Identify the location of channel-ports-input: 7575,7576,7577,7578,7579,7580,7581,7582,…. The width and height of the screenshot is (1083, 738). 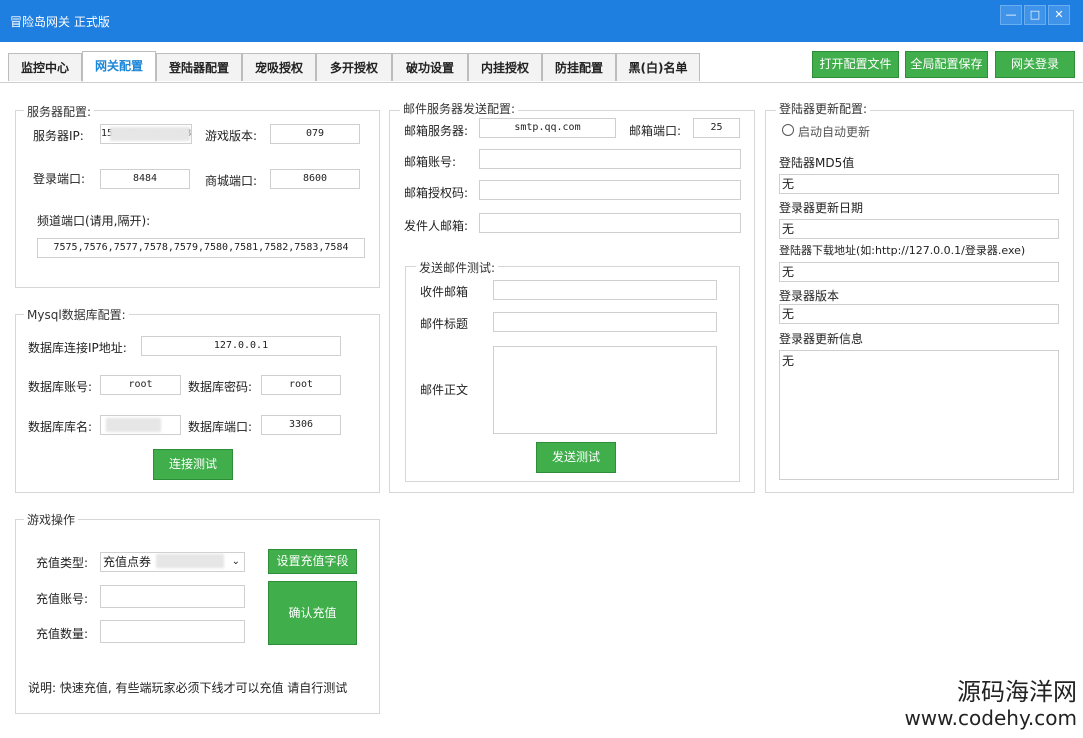
(201, 248).